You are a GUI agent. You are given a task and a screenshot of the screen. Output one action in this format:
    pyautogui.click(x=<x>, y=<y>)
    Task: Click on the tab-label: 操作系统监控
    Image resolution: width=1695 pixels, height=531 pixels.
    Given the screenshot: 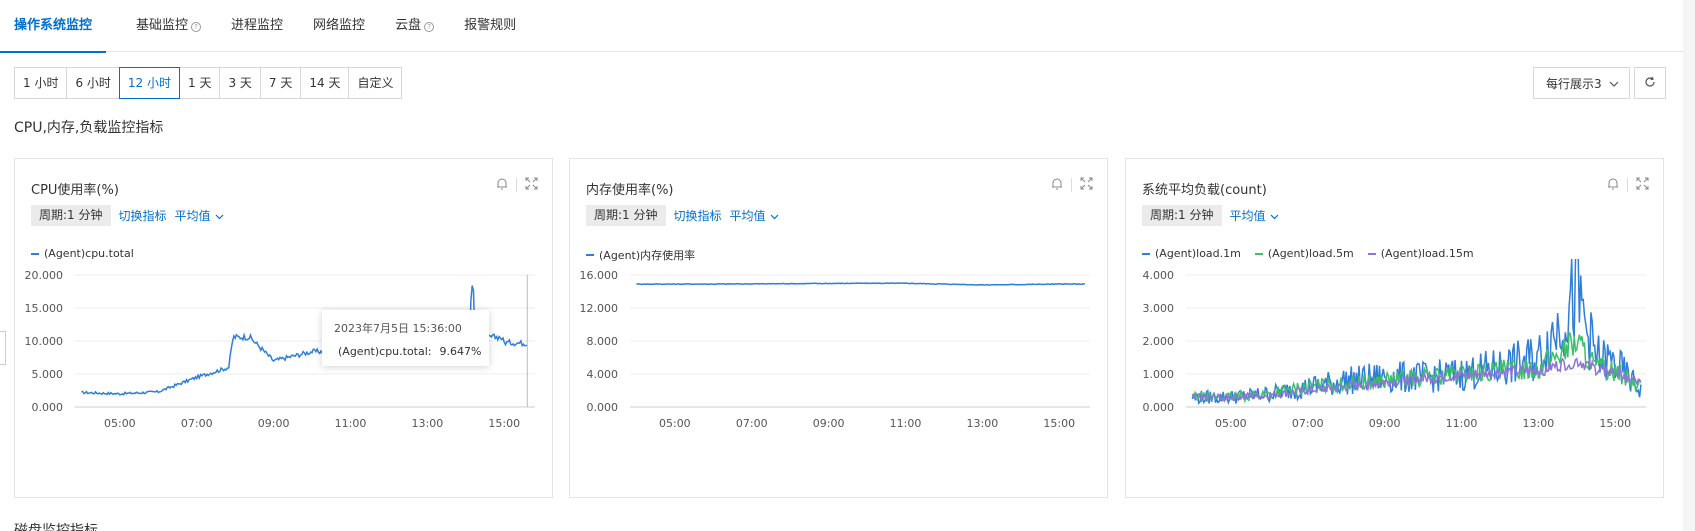 What is the action you would take?
    pyautogui.click(x=53, y=25)
    